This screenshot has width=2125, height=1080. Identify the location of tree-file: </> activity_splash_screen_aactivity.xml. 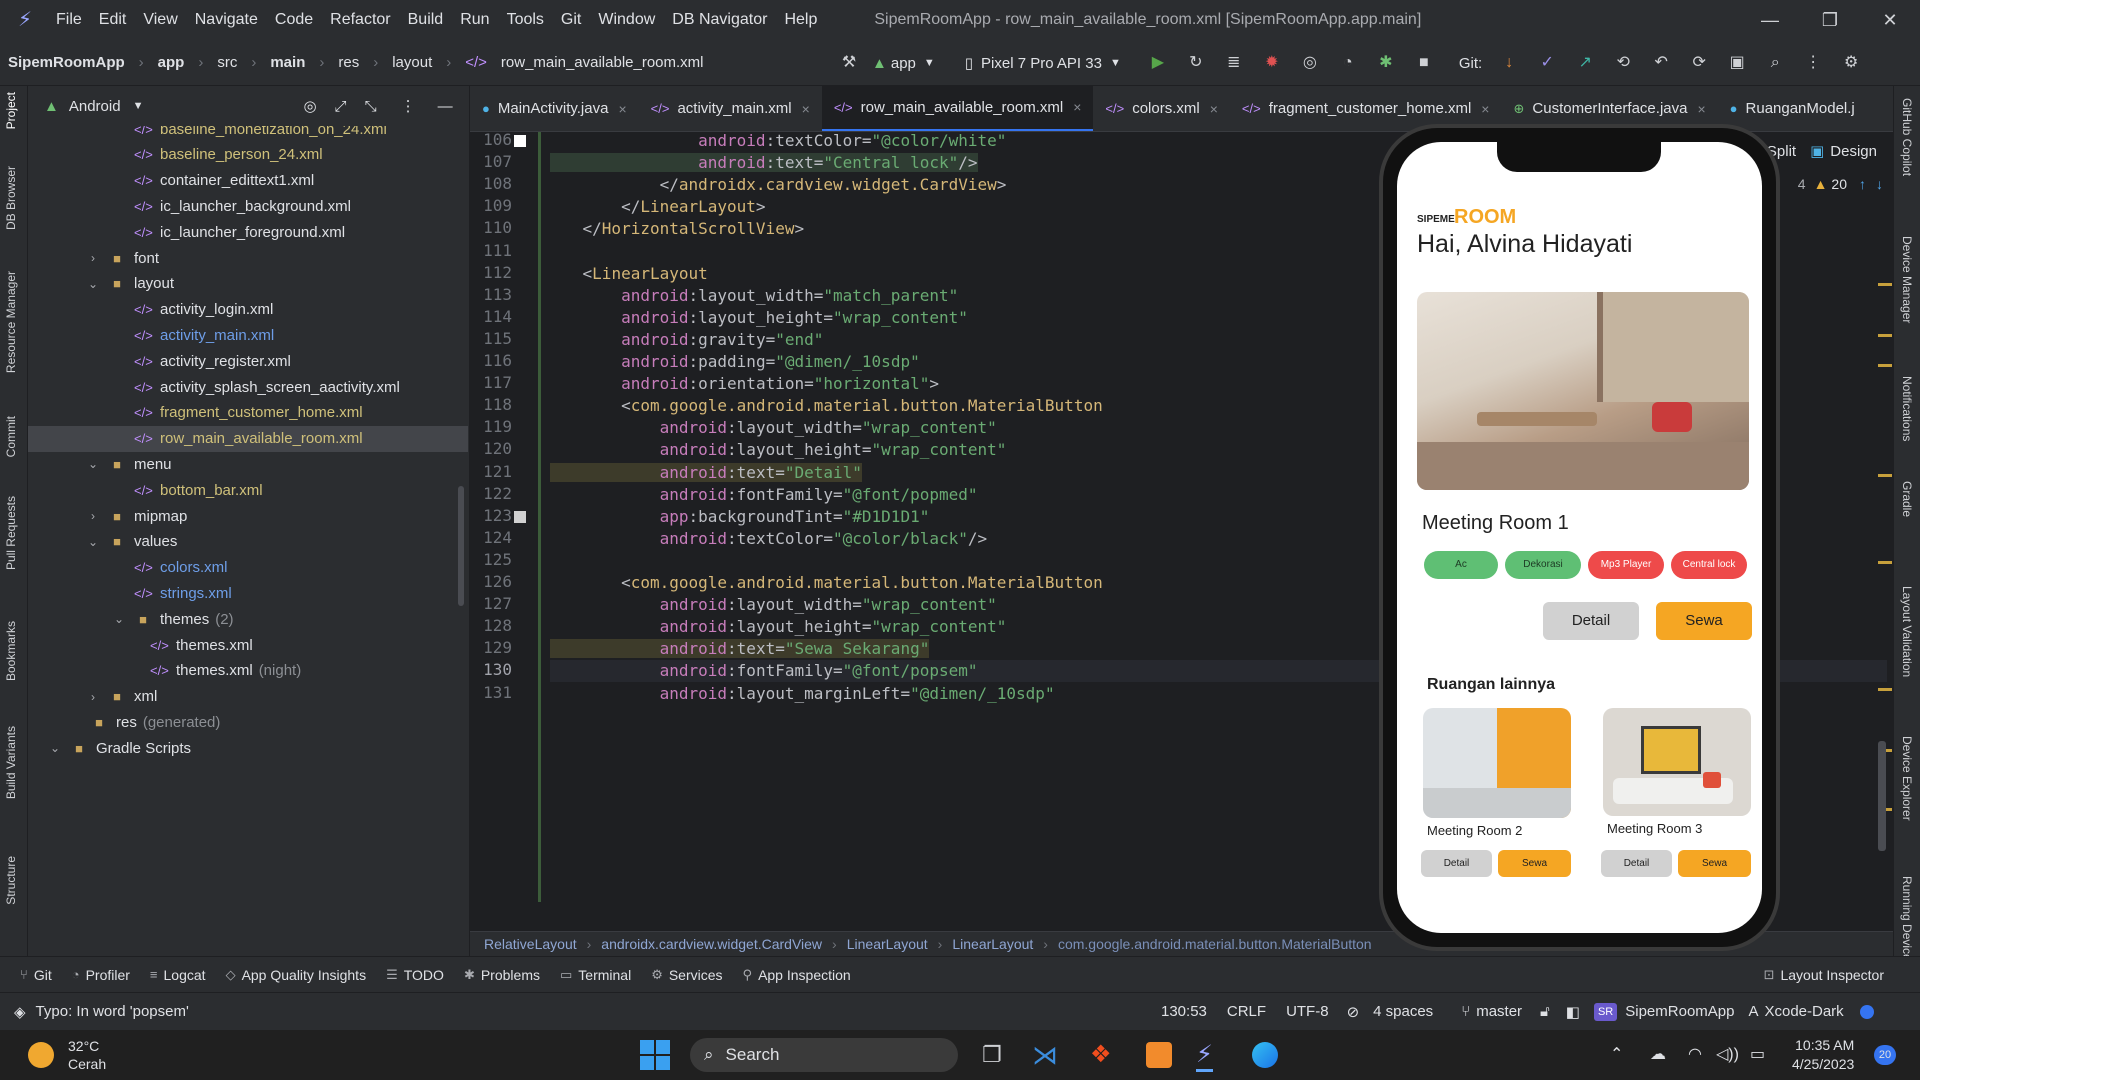
(248, 387).